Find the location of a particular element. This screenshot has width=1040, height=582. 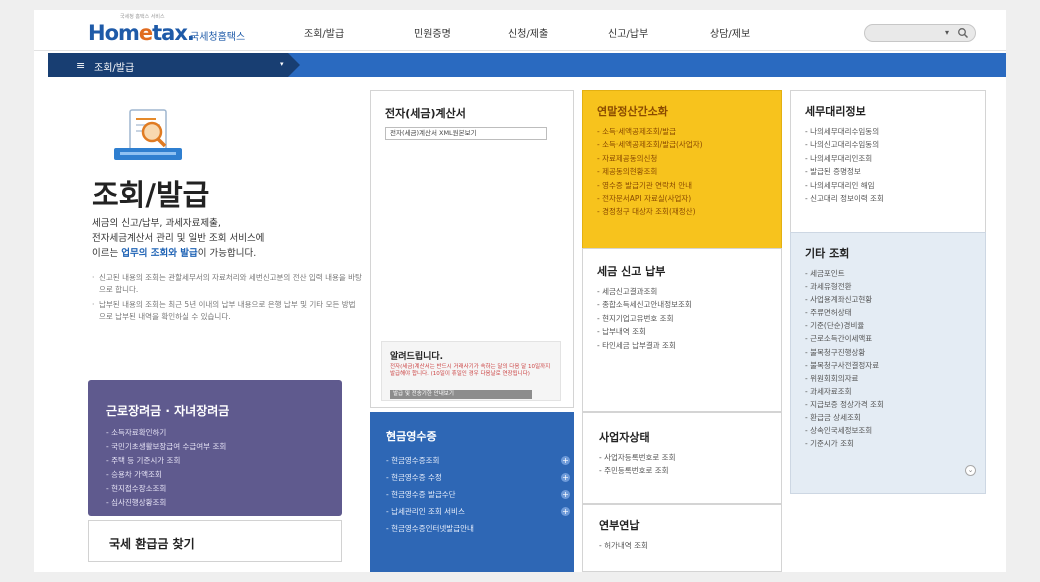

business-status-panel: 사업자상태 사업자등록번호로 조회 주민등록번호로 조회 is located at coordinates (682, 458).